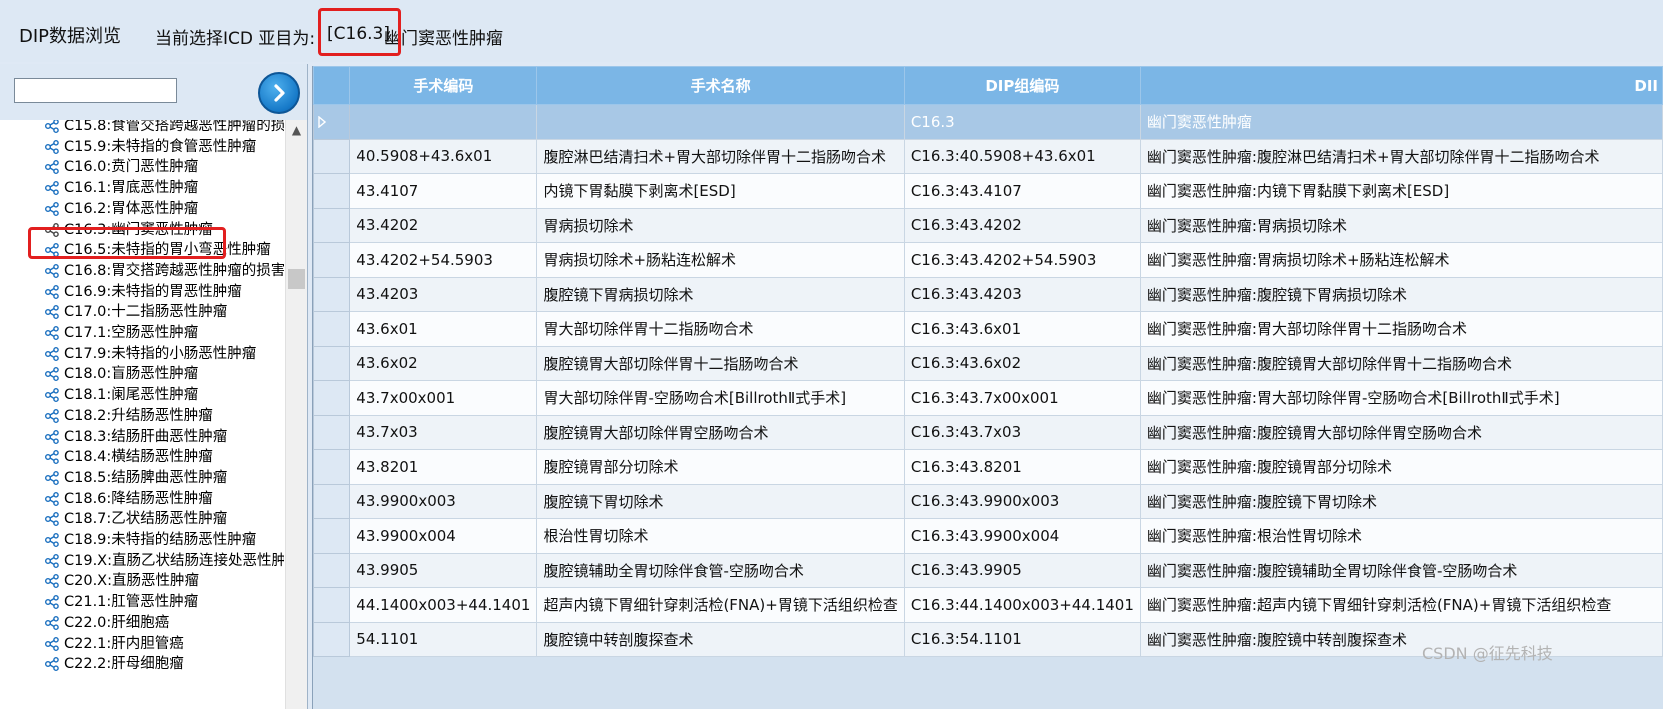  I want to click on tree-item: C22.0:肝细胞癌, so click(164, 623).